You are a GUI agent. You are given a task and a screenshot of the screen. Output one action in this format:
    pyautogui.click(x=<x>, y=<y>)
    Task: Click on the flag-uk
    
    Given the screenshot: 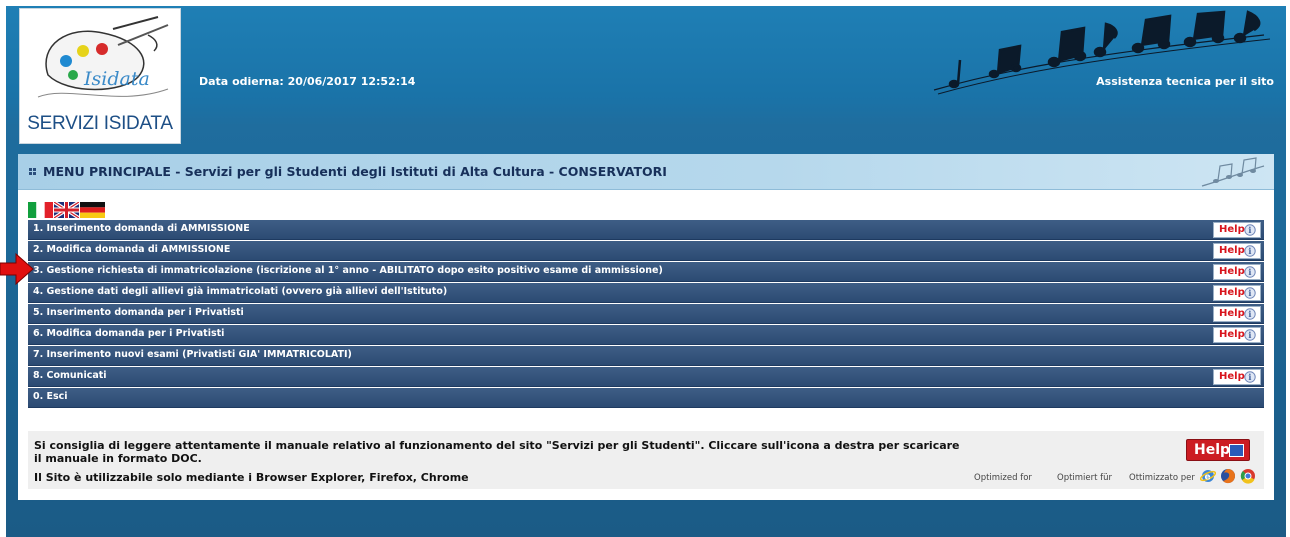 What is the action you would take?
    pyautogui.click(x=66, y=210)
    